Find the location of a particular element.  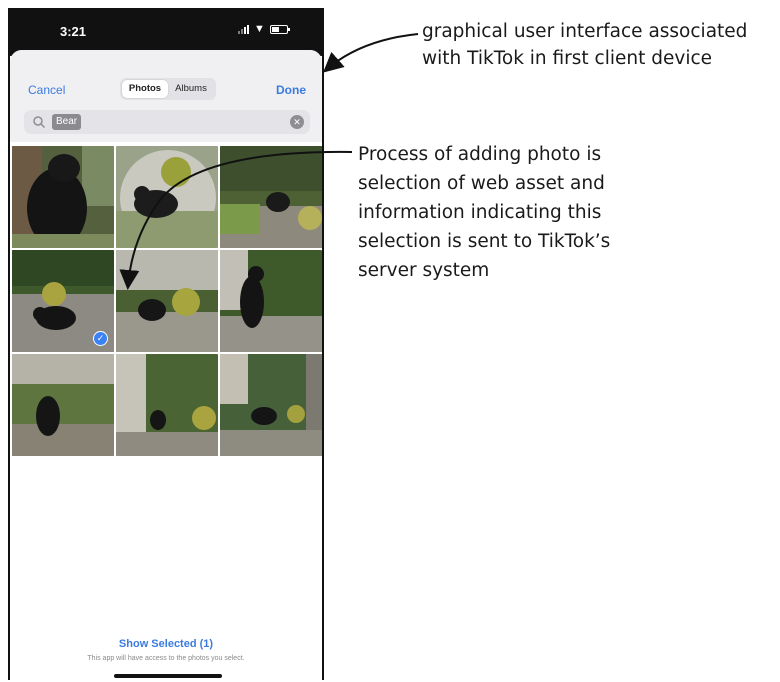

cancel-button: Cancel is located at coordinates (46, 90).